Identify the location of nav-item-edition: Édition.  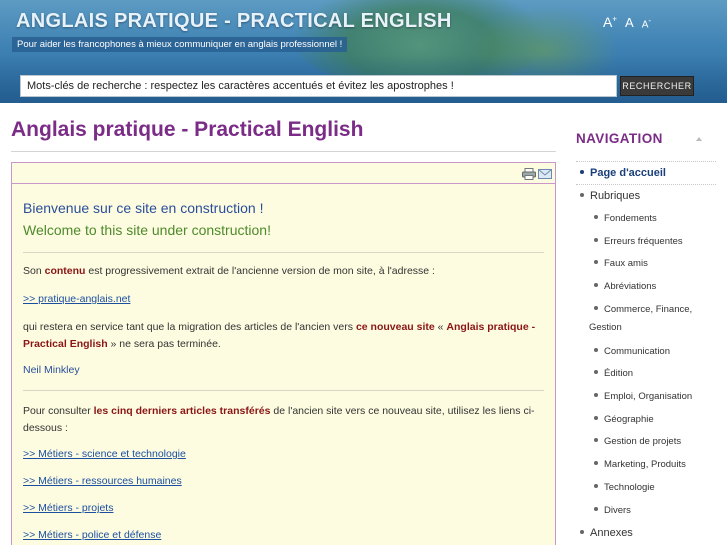
(613, 373).